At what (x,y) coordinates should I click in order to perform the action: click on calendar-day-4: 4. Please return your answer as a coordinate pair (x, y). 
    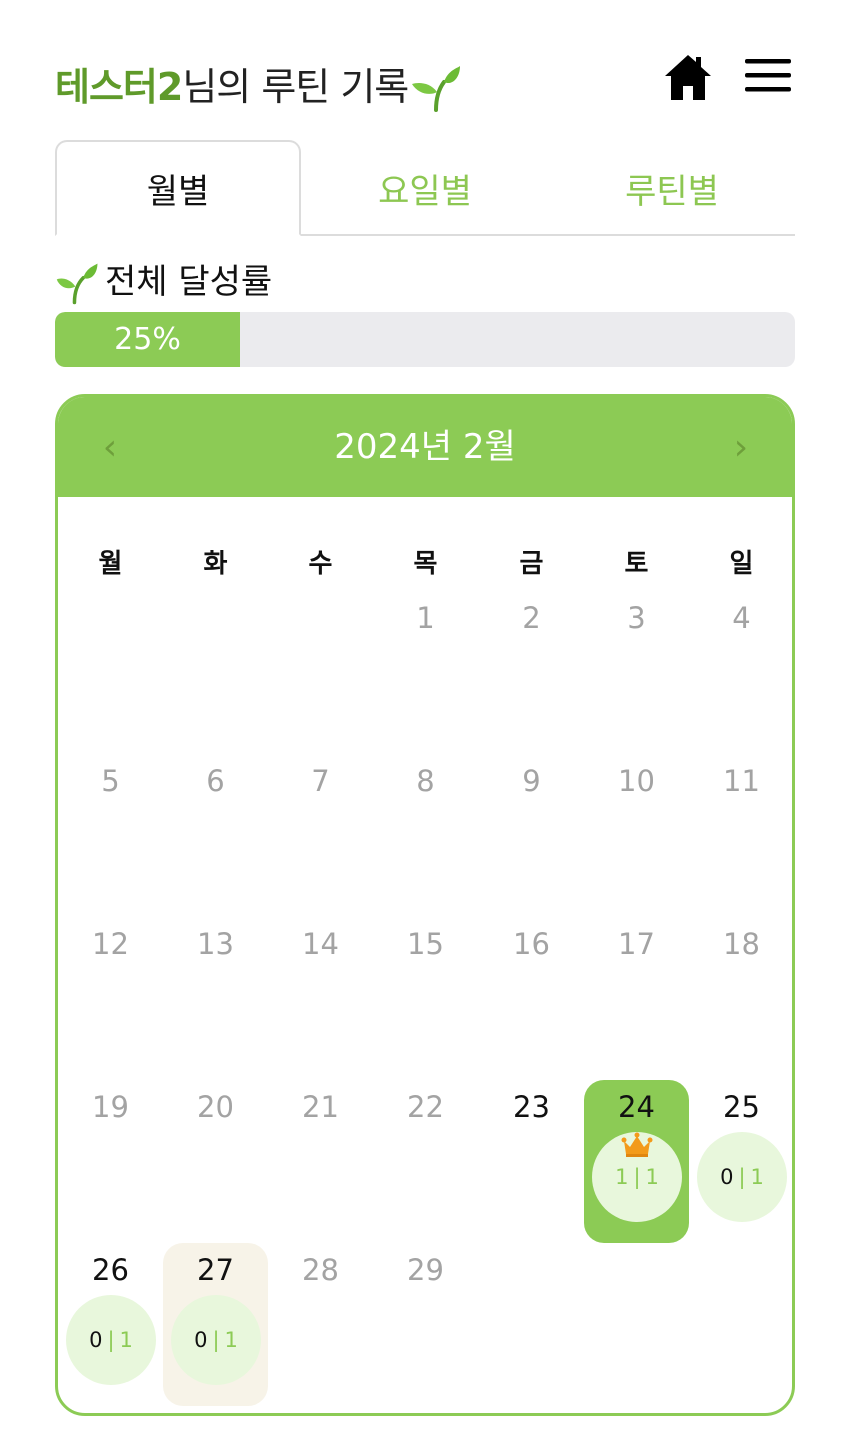
    Looking at the image, I should click on (740, 672).